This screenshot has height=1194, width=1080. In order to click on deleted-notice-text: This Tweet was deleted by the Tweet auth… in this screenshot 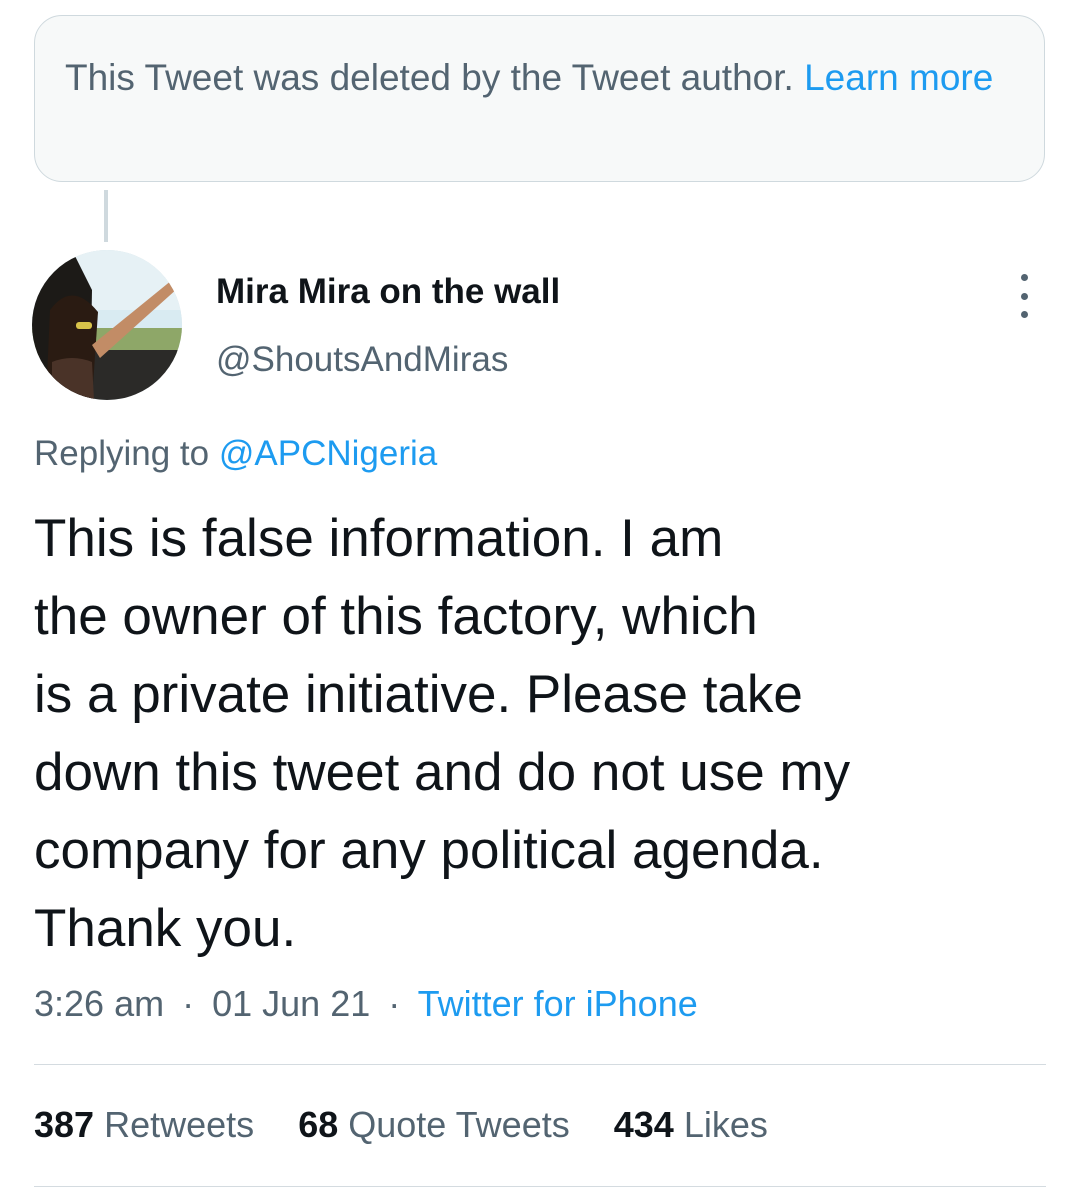, I will do `click(429, 77)`.